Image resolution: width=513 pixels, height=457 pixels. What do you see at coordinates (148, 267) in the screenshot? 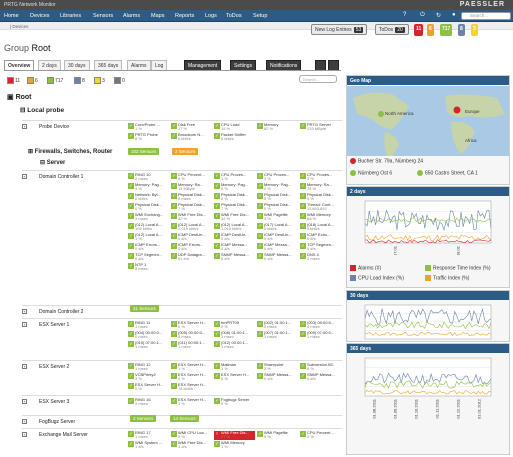
I see `sensor-tile: NTP 18 msec` at bounding box center [148, 267].